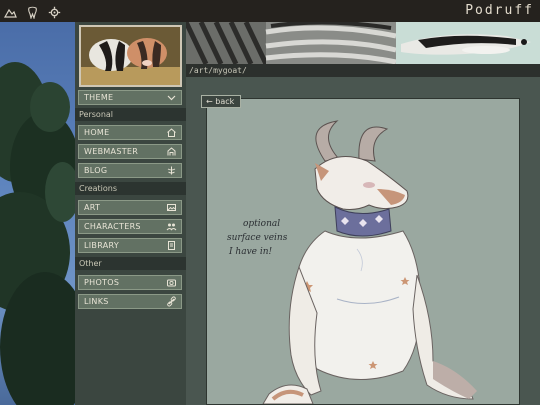 This screenshot has width=540, height=405. What do you see at coordinates (97, 132) in the screenshot?
I see `sidebar-item-label: HOME` at bounding box center [97, 132].